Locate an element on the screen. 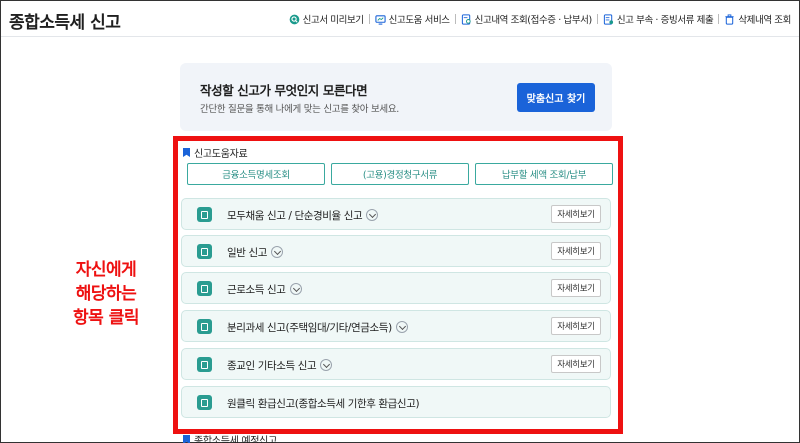 The height and width of the screenshot is (443, 800). banner-title: 작성할 신고가 무엇인지 모른다면 is located at coordinates (284, 90).